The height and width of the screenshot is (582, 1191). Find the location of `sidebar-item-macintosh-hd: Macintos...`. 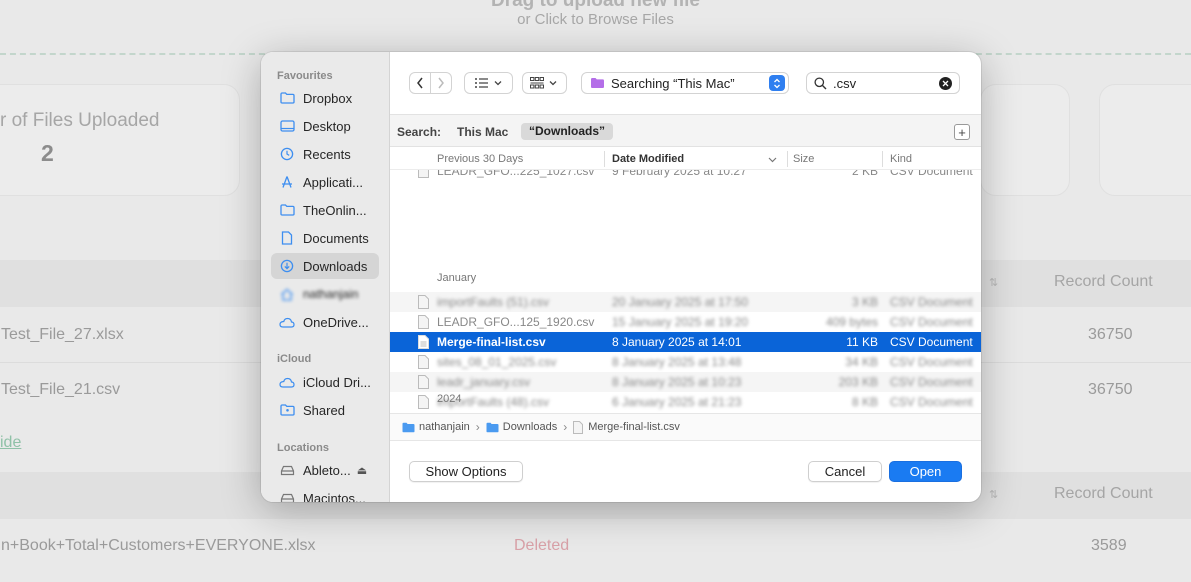

sidebar-item-macintosh-hd: Macintos... is located at coordinates (325, 493).